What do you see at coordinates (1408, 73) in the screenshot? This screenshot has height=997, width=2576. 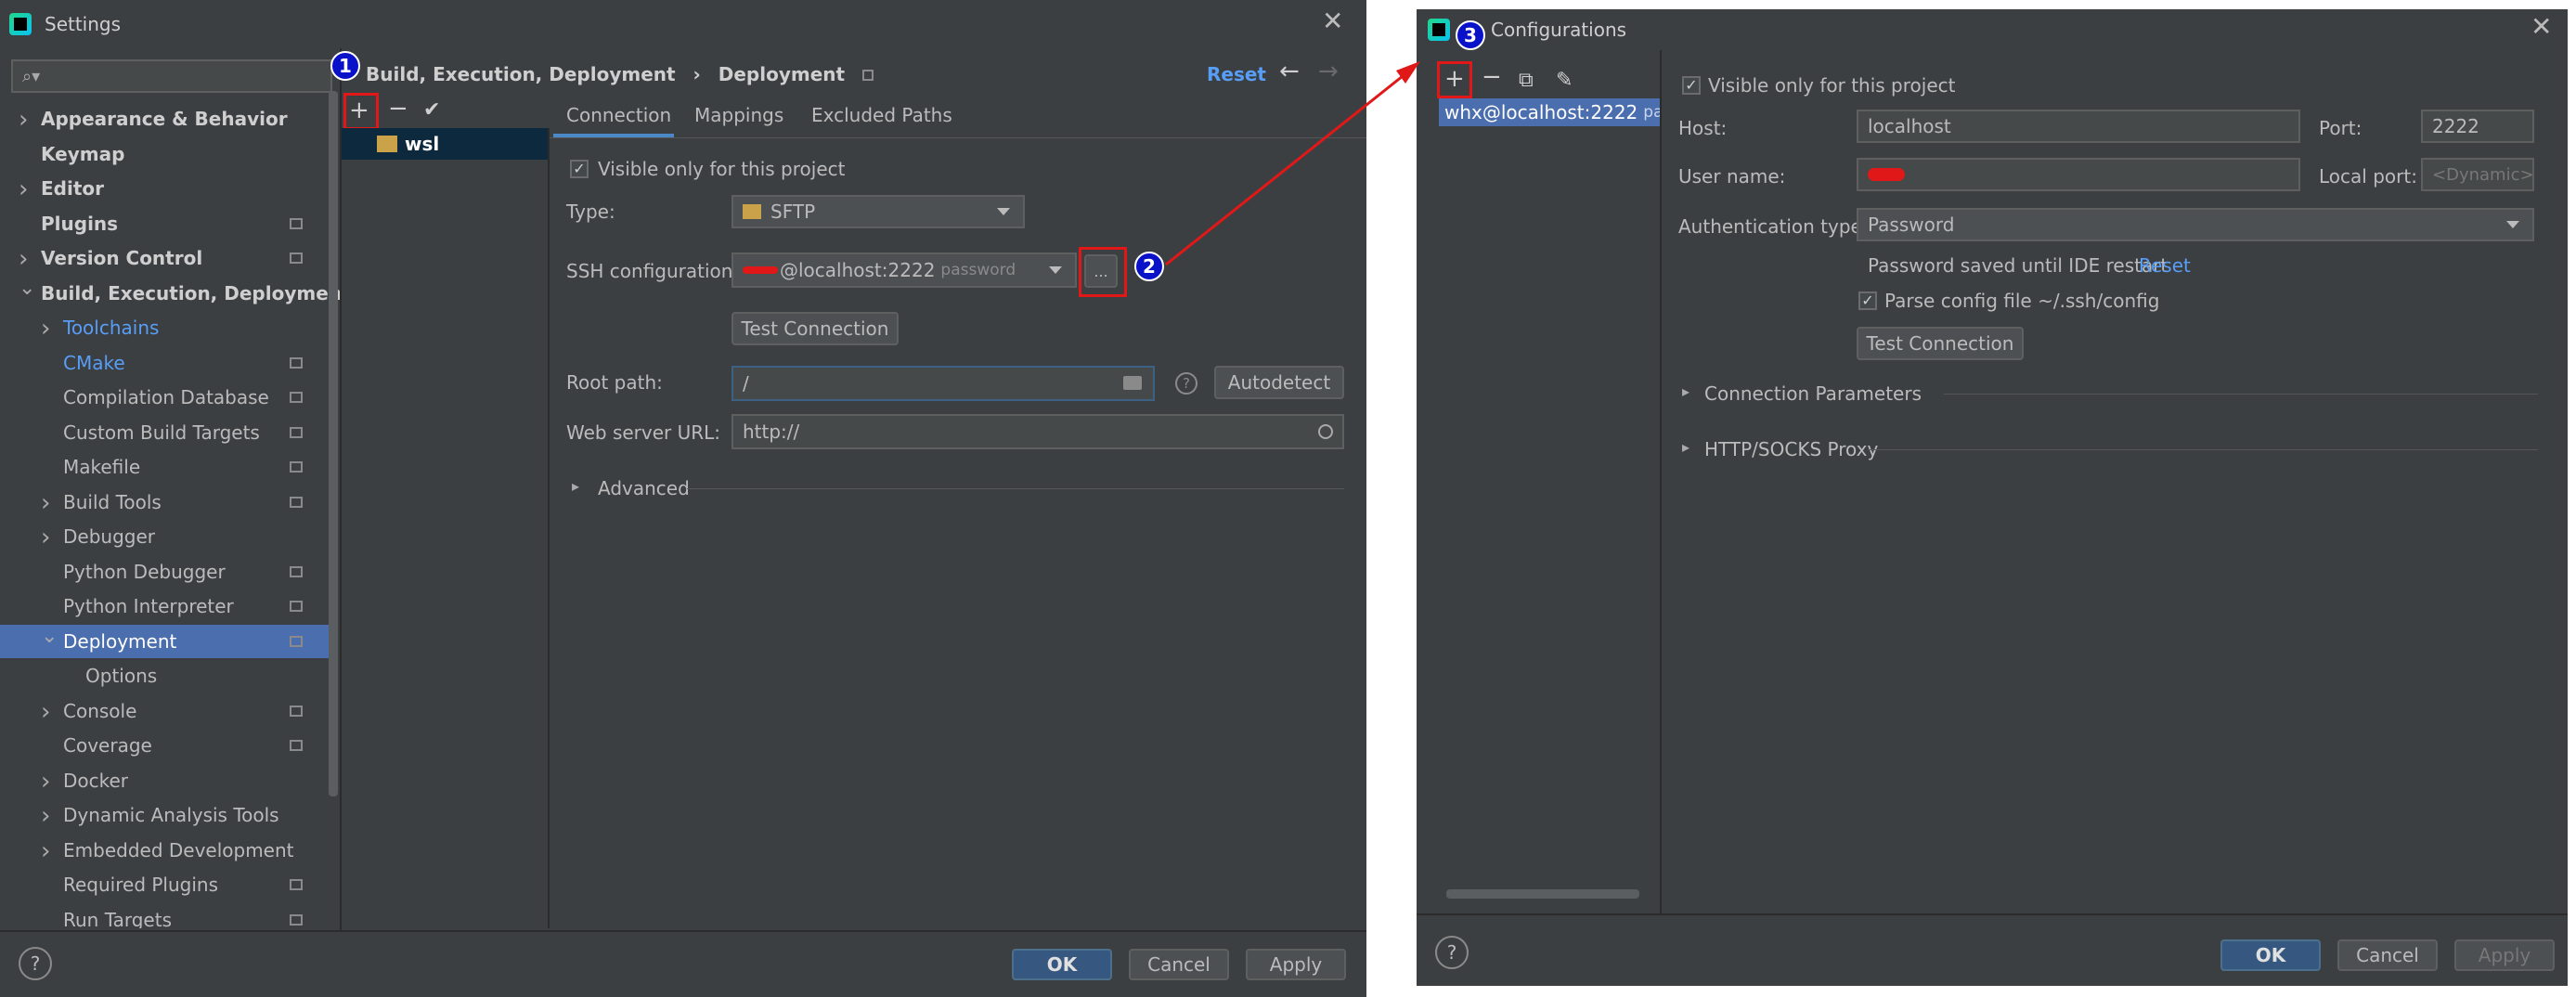 I see `annotation-arrow-head` at bounding box center [1408, 73].